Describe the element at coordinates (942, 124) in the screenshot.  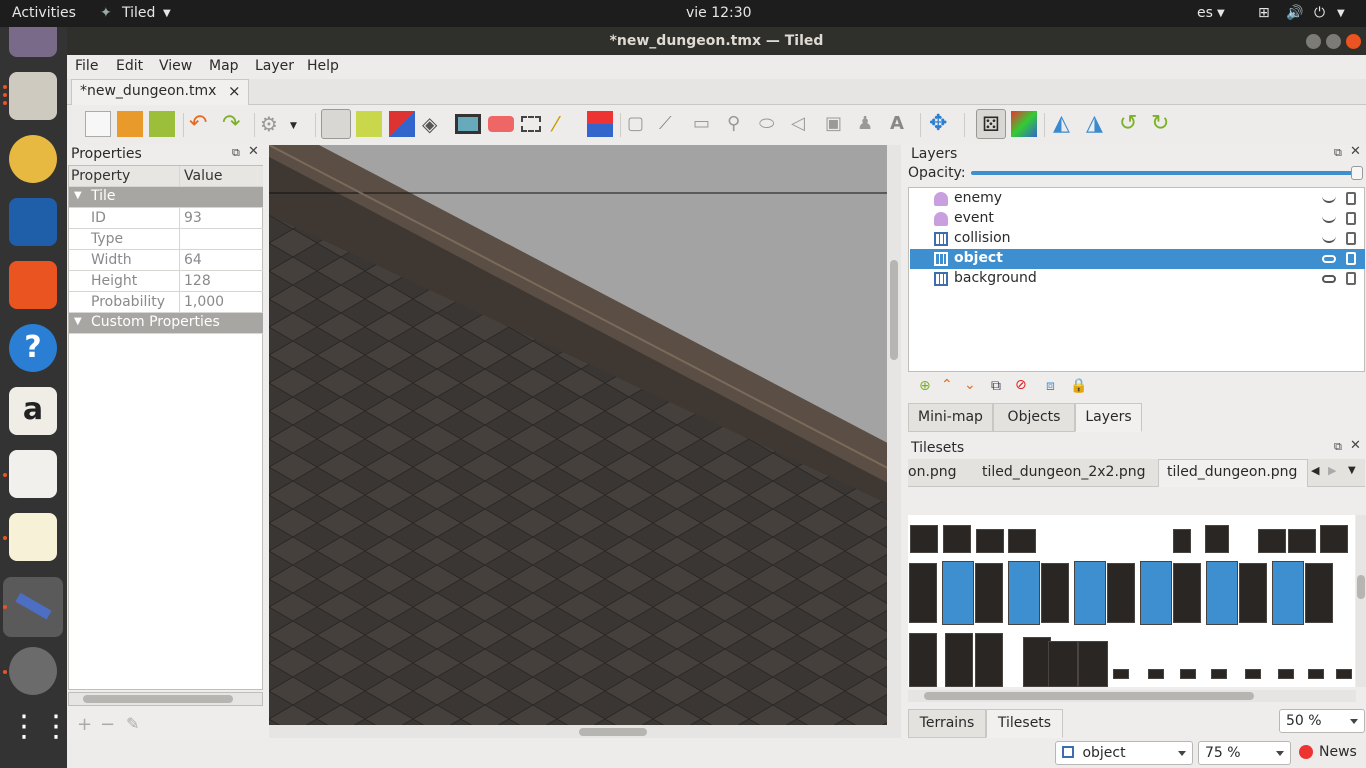
I see `move-icon: ✥` at that location.